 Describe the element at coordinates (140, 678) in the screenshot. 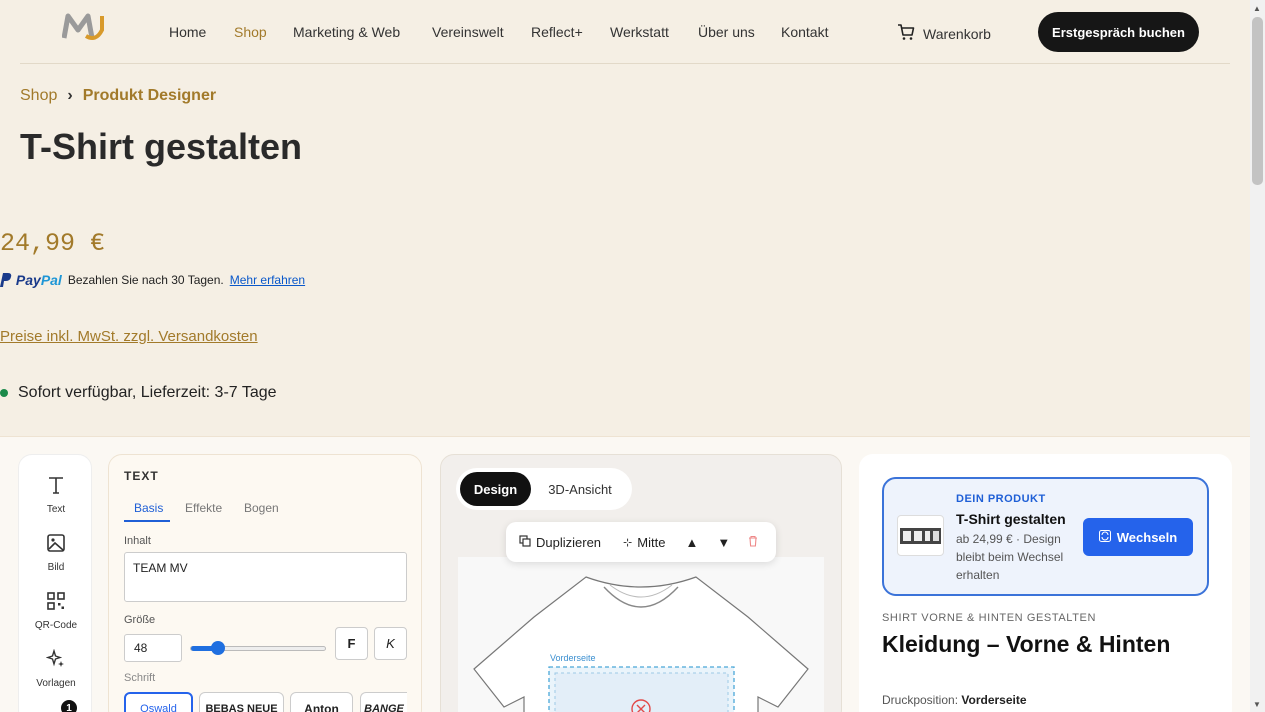

I see `font-label: Schrift` at that location.